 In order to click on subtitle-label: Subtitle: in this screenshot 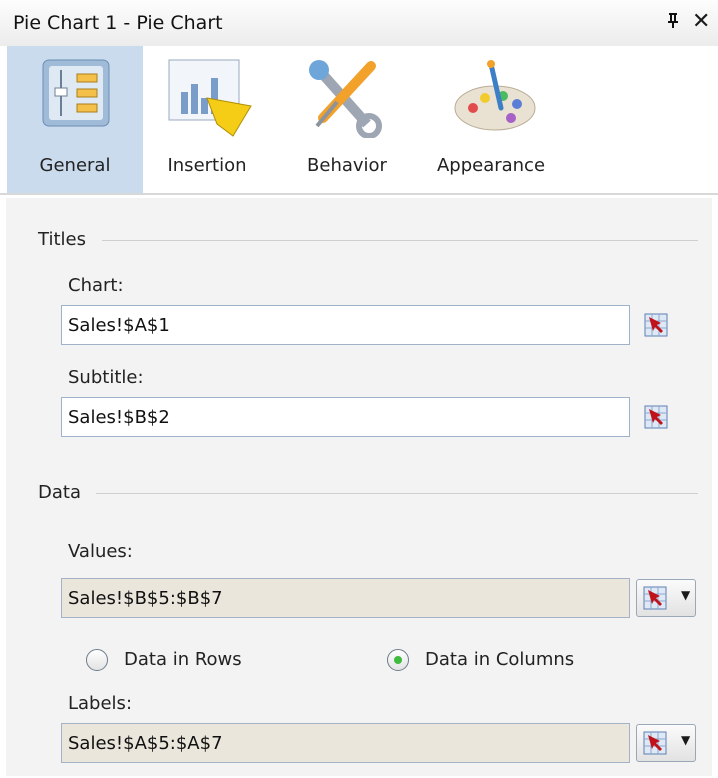, I will do `click(106, 377)`.